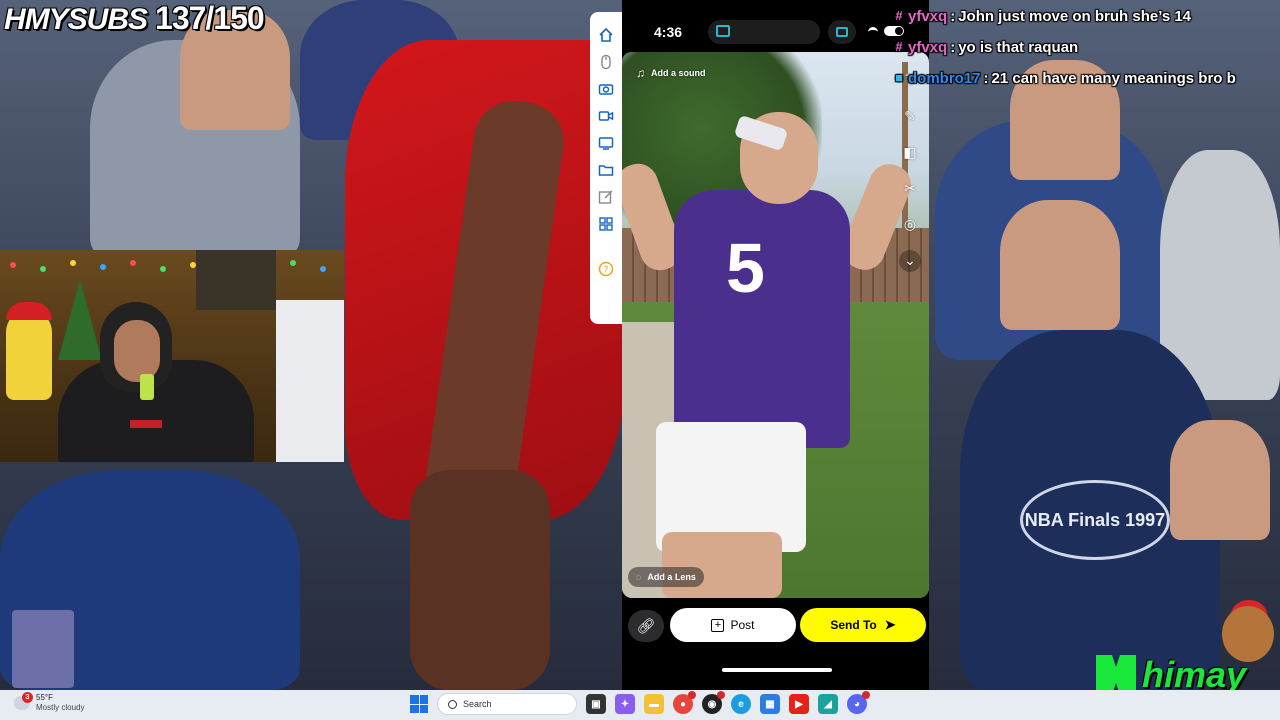  I want to click on screen-icon, so click(723, 31).